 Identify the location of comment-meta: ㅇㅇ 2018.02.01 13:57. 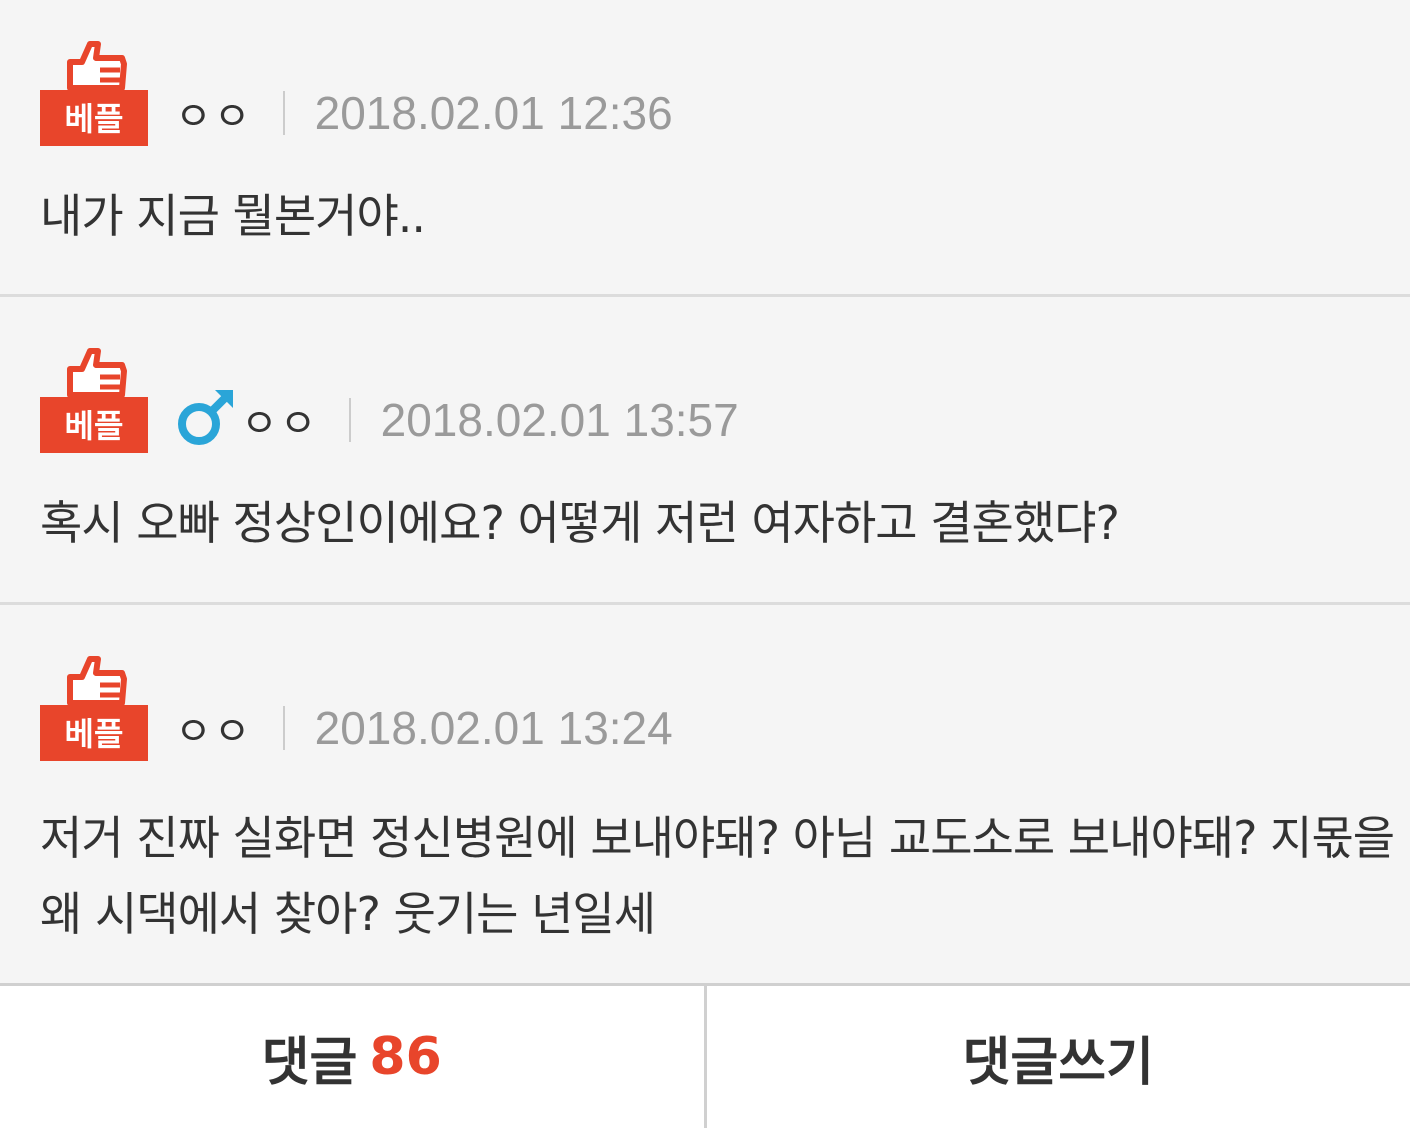
(457, 420).